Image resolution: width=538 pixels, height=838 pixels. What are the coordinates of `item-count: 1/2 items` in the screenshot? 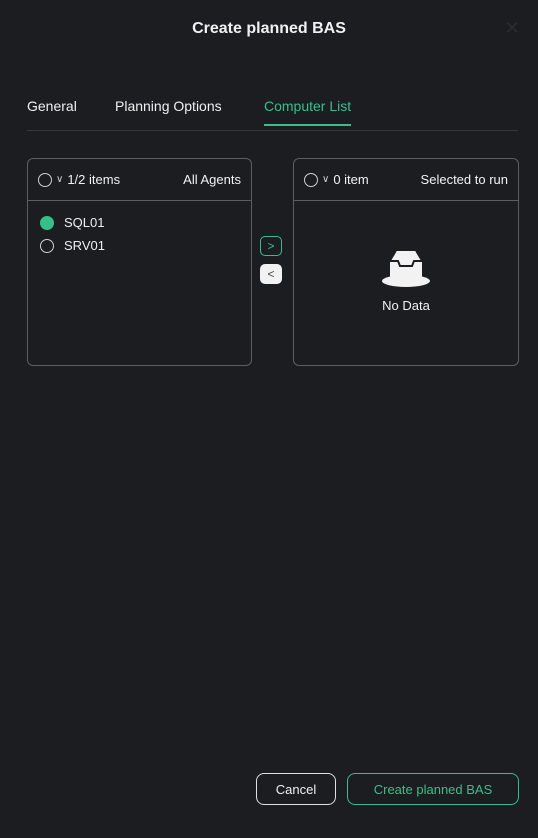 It's located at (94, 179).